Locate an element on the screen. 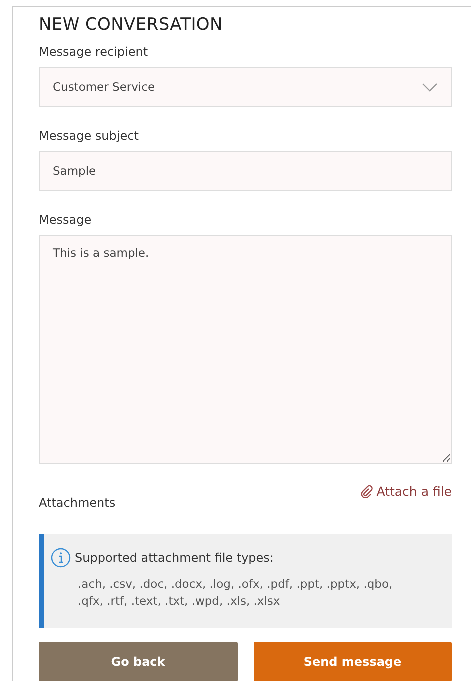 Image resolution: width=471 pixels, height=681 pixels. field-label: Message subject is located at coordinates (89, 136).